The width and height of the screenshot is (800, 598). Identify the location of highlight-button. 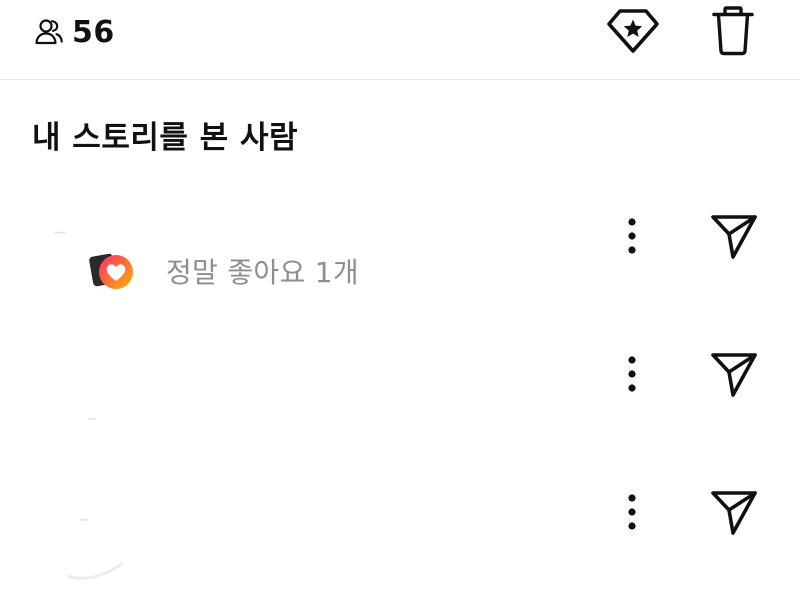
(633, 33).